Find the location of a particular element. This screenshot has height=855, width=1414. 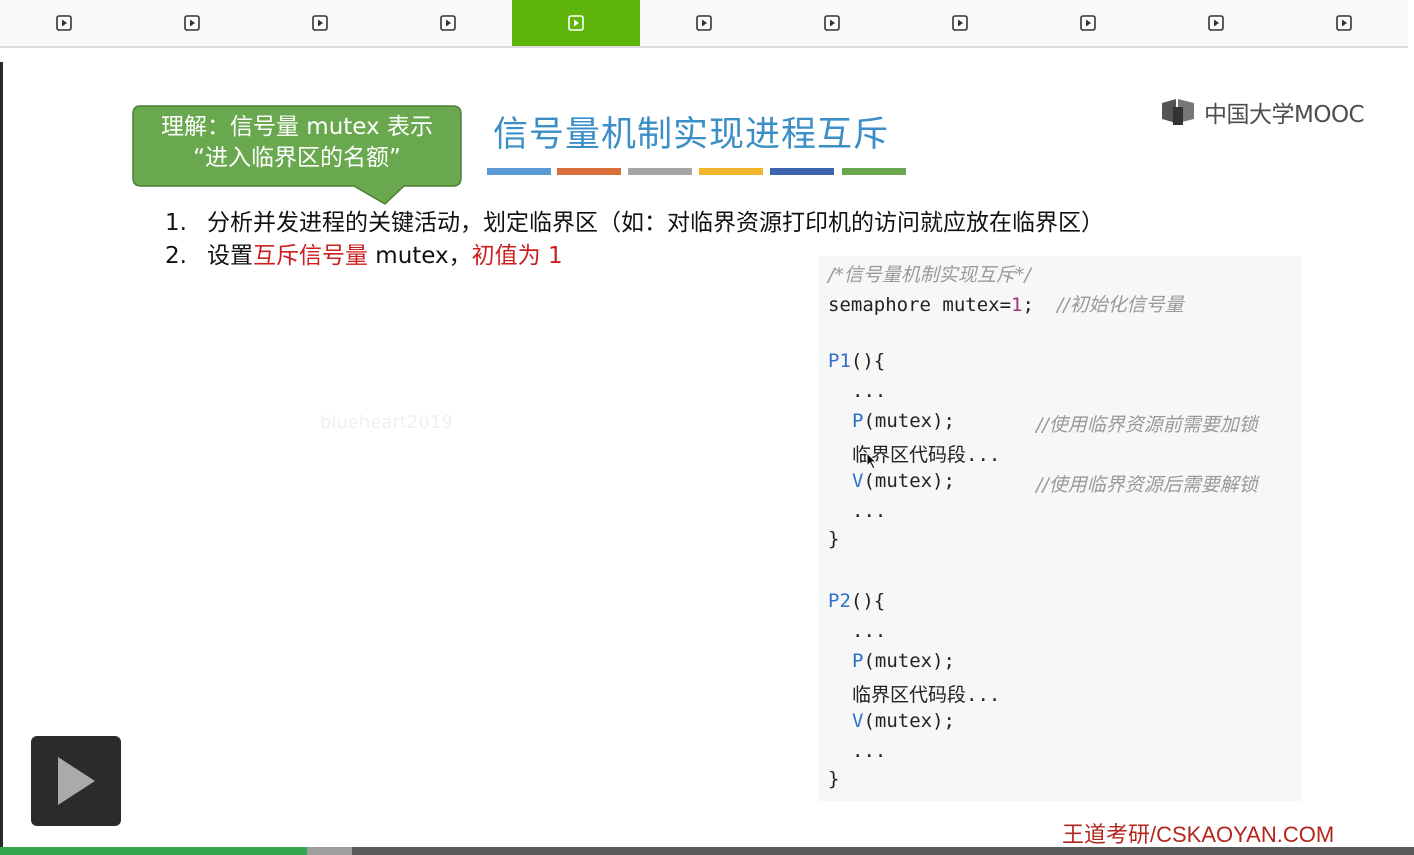

list-item-text: 分析并发进程的关键活动，划定临界区（如：对临界资源打印机的访问就应放在临界区） is located at coordinates (655, 223).